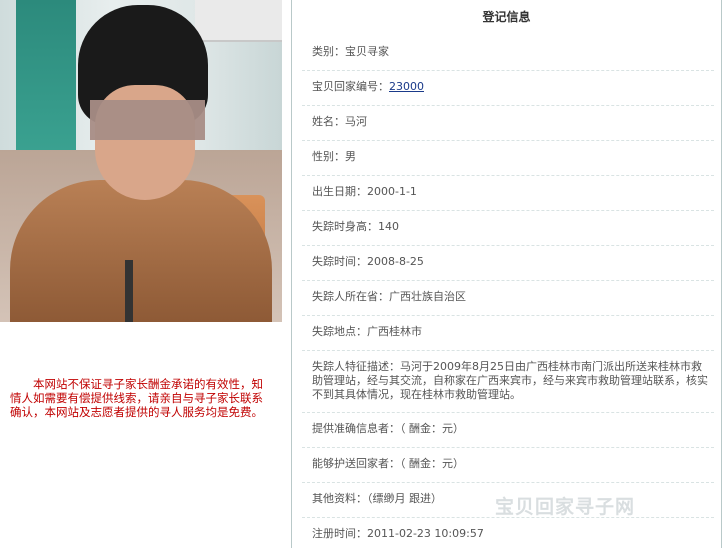  What do you see at coordinates (129, 291) in the screenshot?
I see `photo-zipper` at bounding box center [129, 291].